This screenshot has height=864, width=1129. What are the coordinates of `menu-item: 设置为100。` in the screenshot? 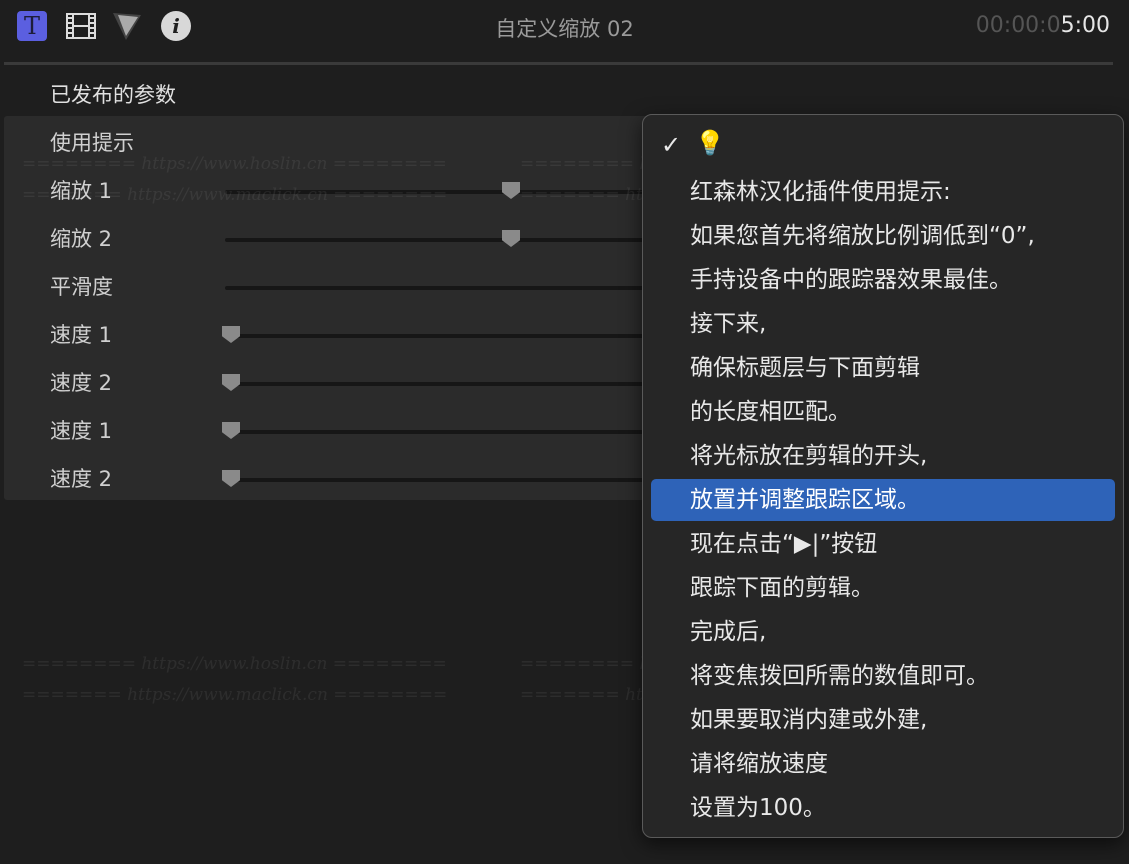 It's located at (883, 808).